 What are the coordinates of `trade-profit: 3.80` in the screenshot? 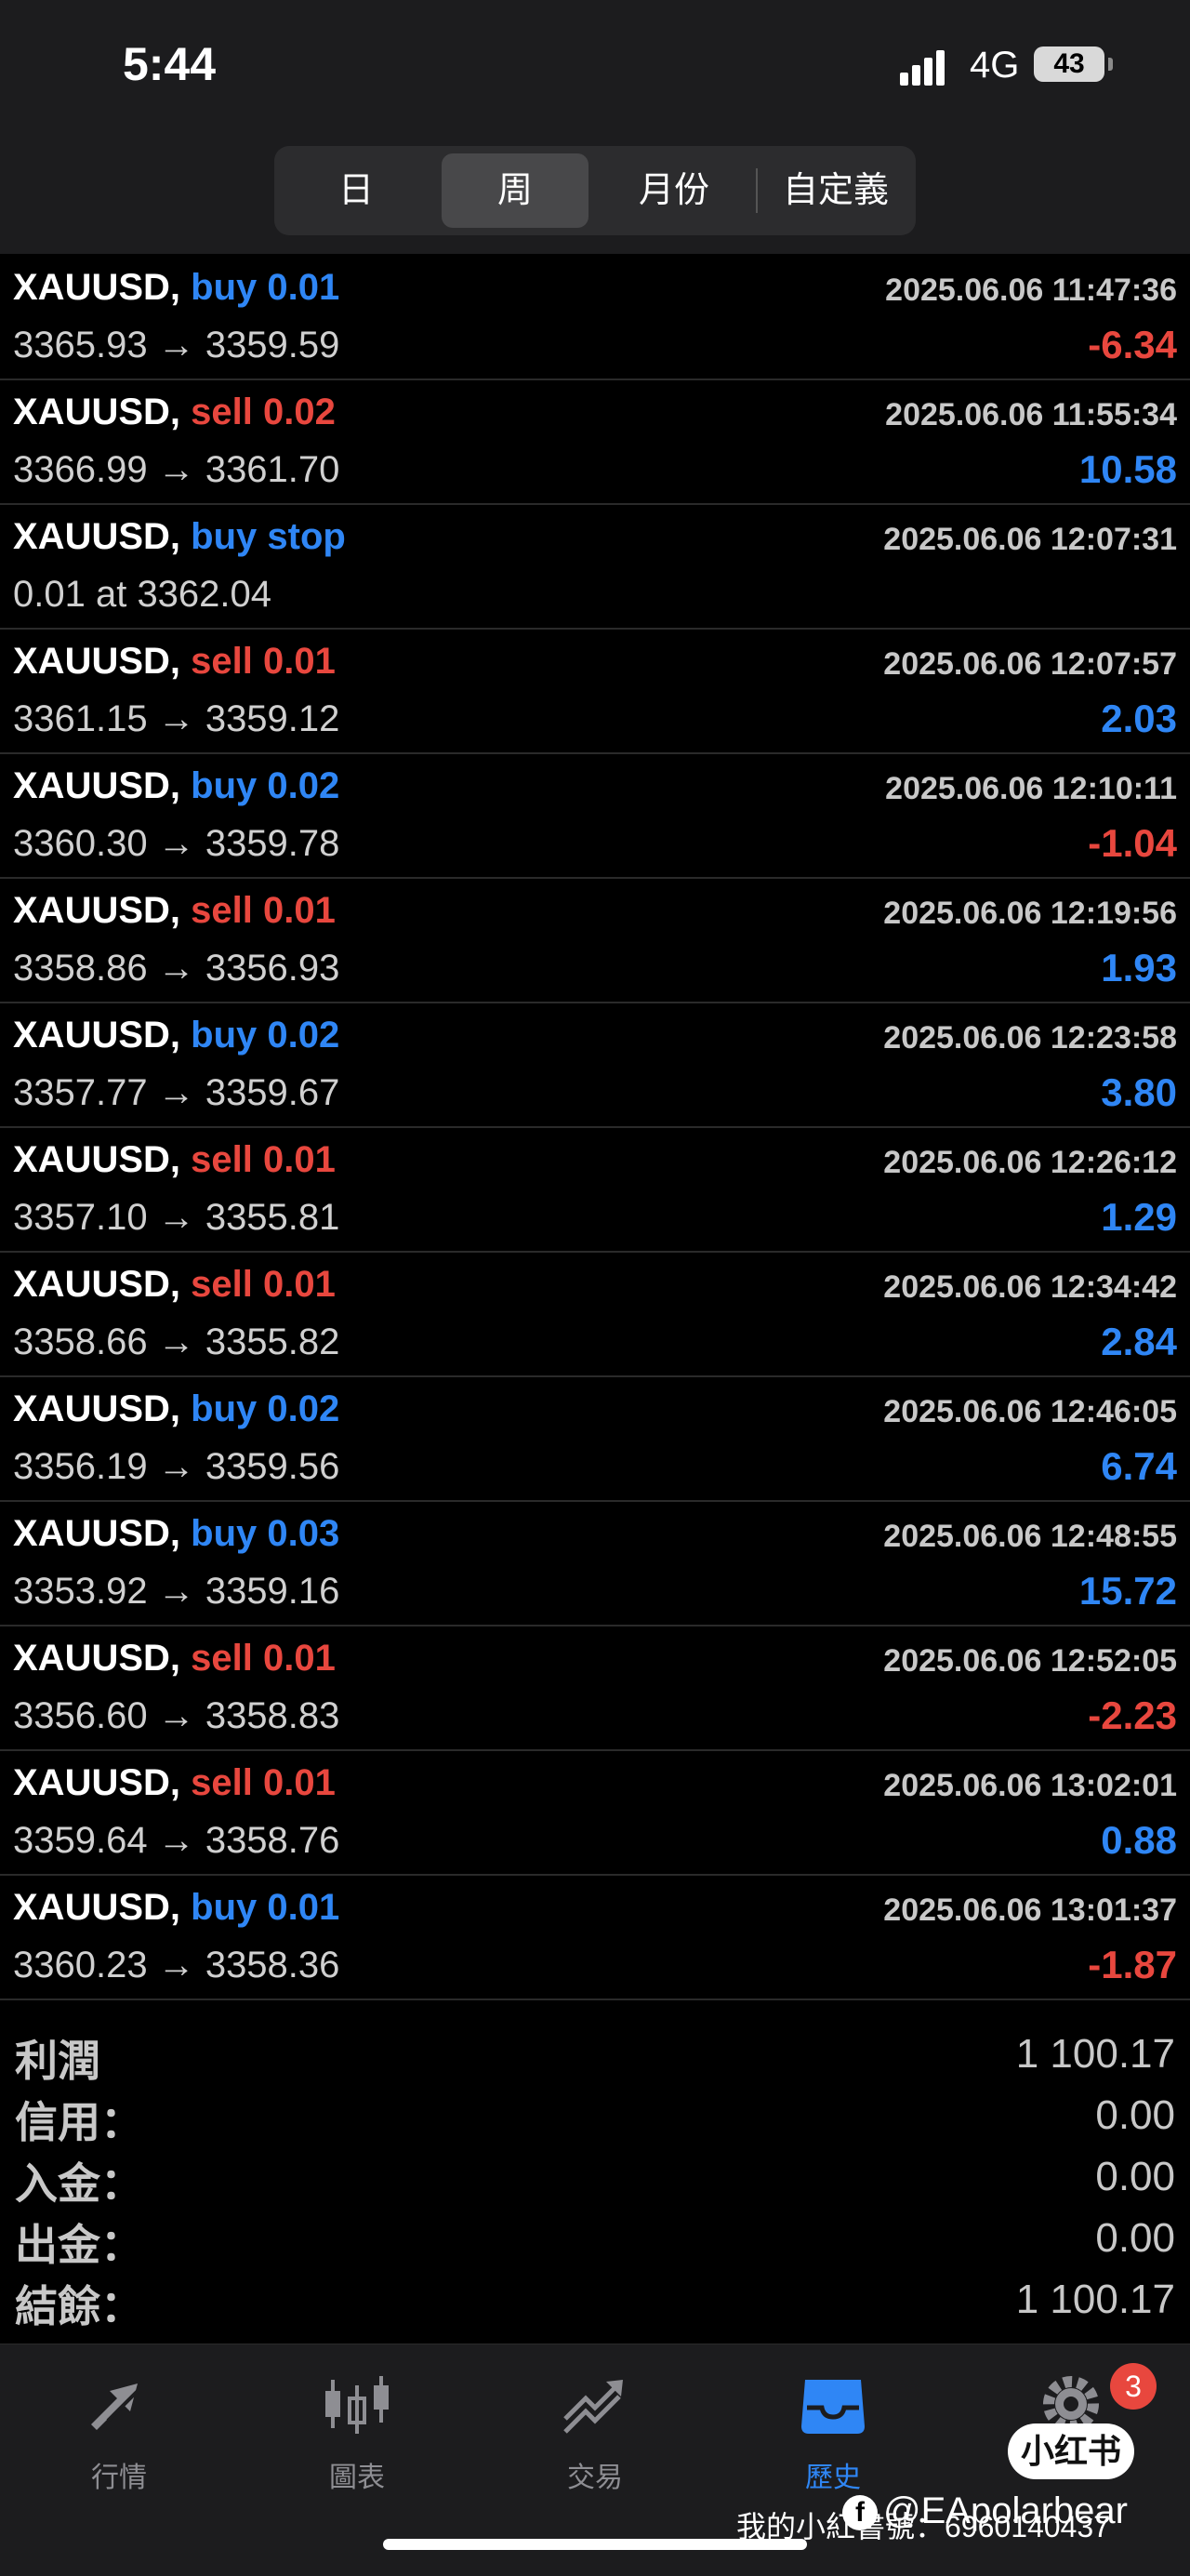 It's located at (1139, 1092).